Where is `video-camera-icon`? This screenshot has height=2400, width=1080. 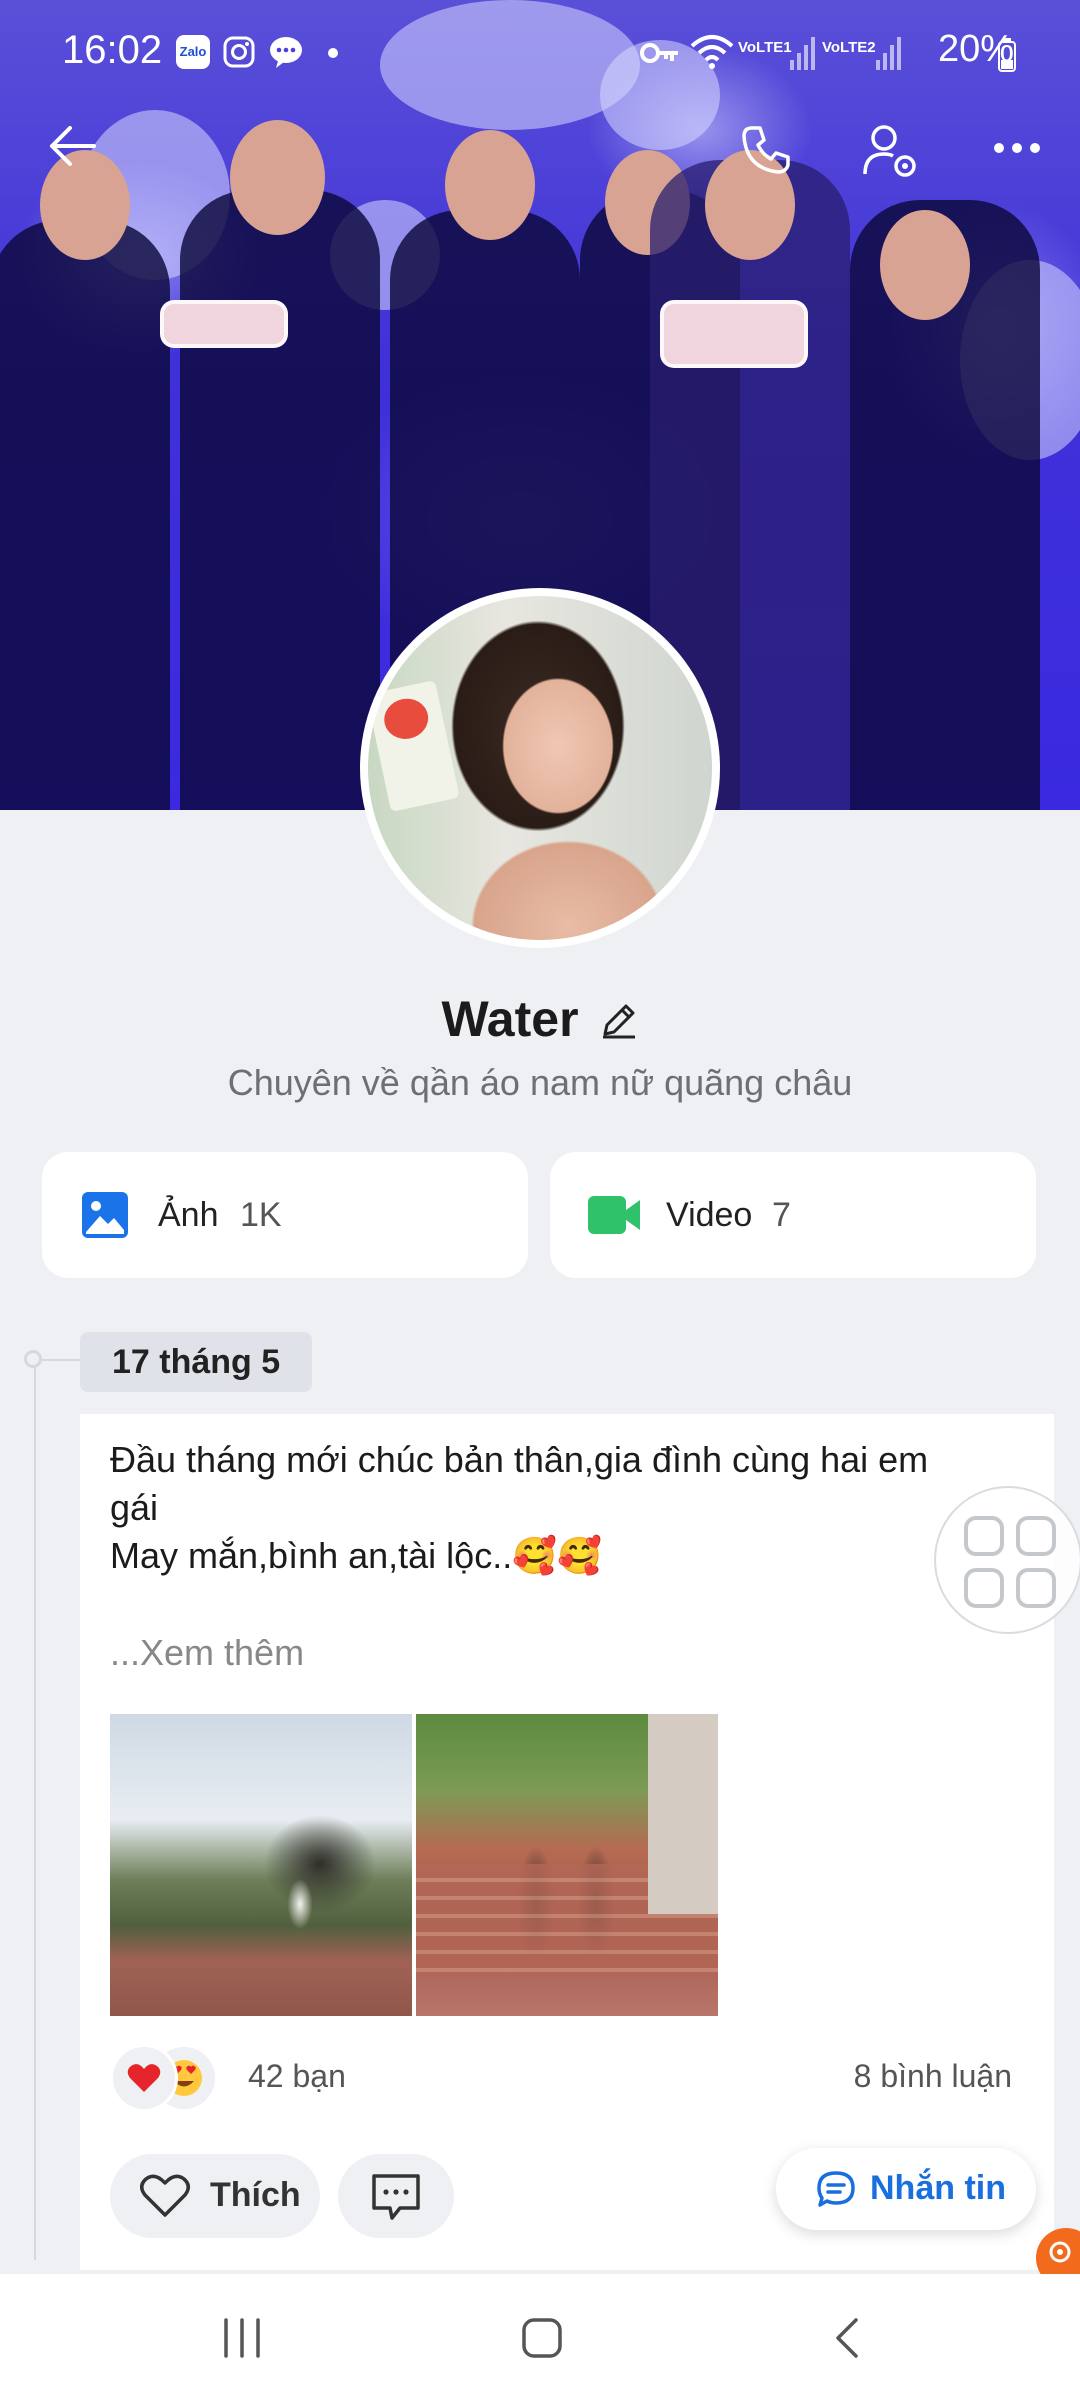
video-camera-icon is located at coordinates (614, 1215).